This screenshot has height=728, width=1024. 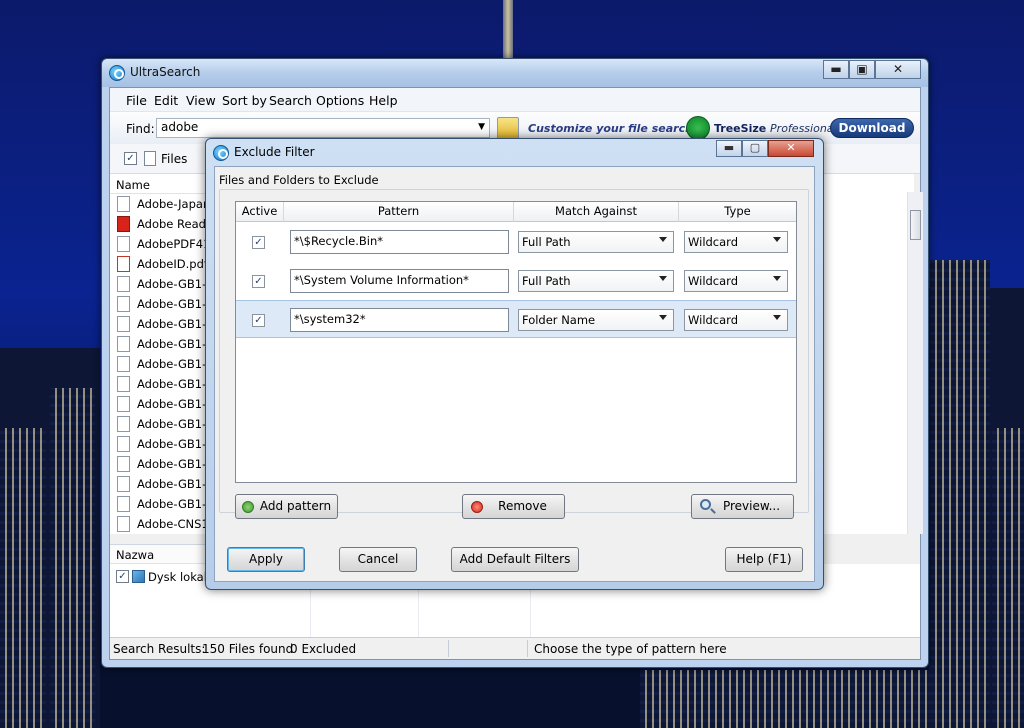 What do you see at coordinates (872, 128) in the screenshot?
I see `download-button: Download` at bounding box center [872, 128].